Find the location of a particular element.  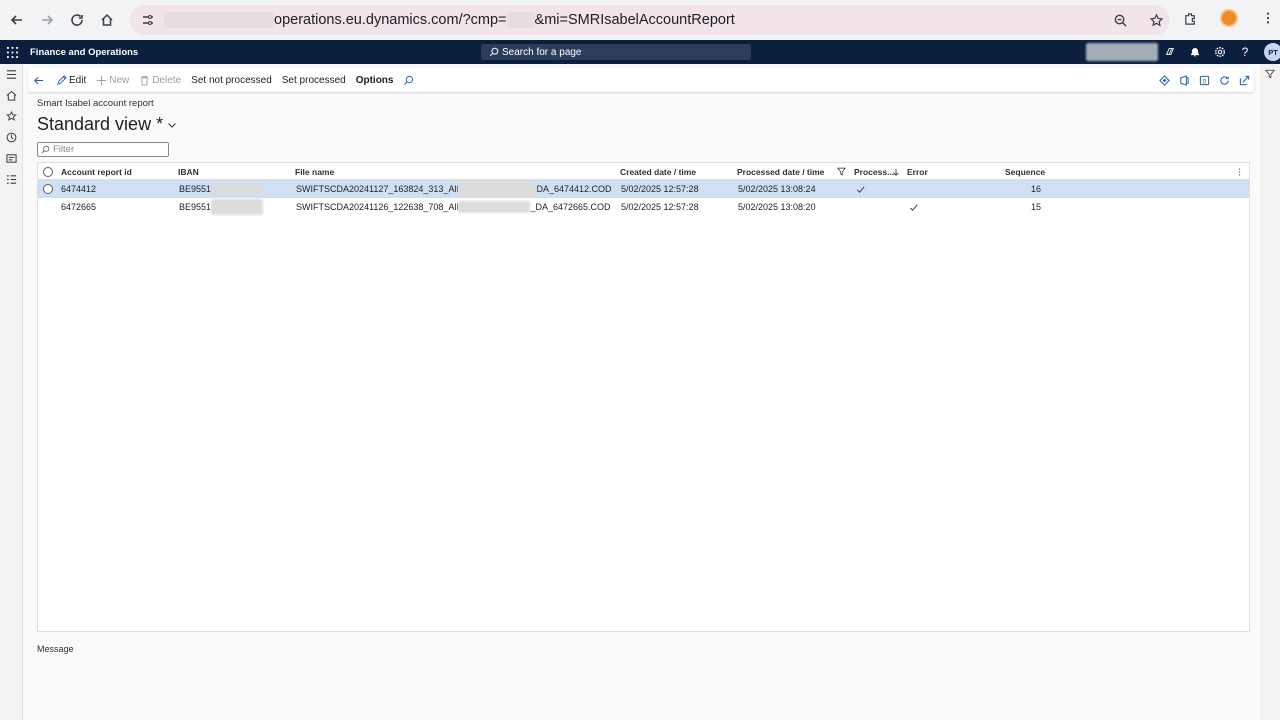

power-apps-icon is located at coordinates (1164, 80).